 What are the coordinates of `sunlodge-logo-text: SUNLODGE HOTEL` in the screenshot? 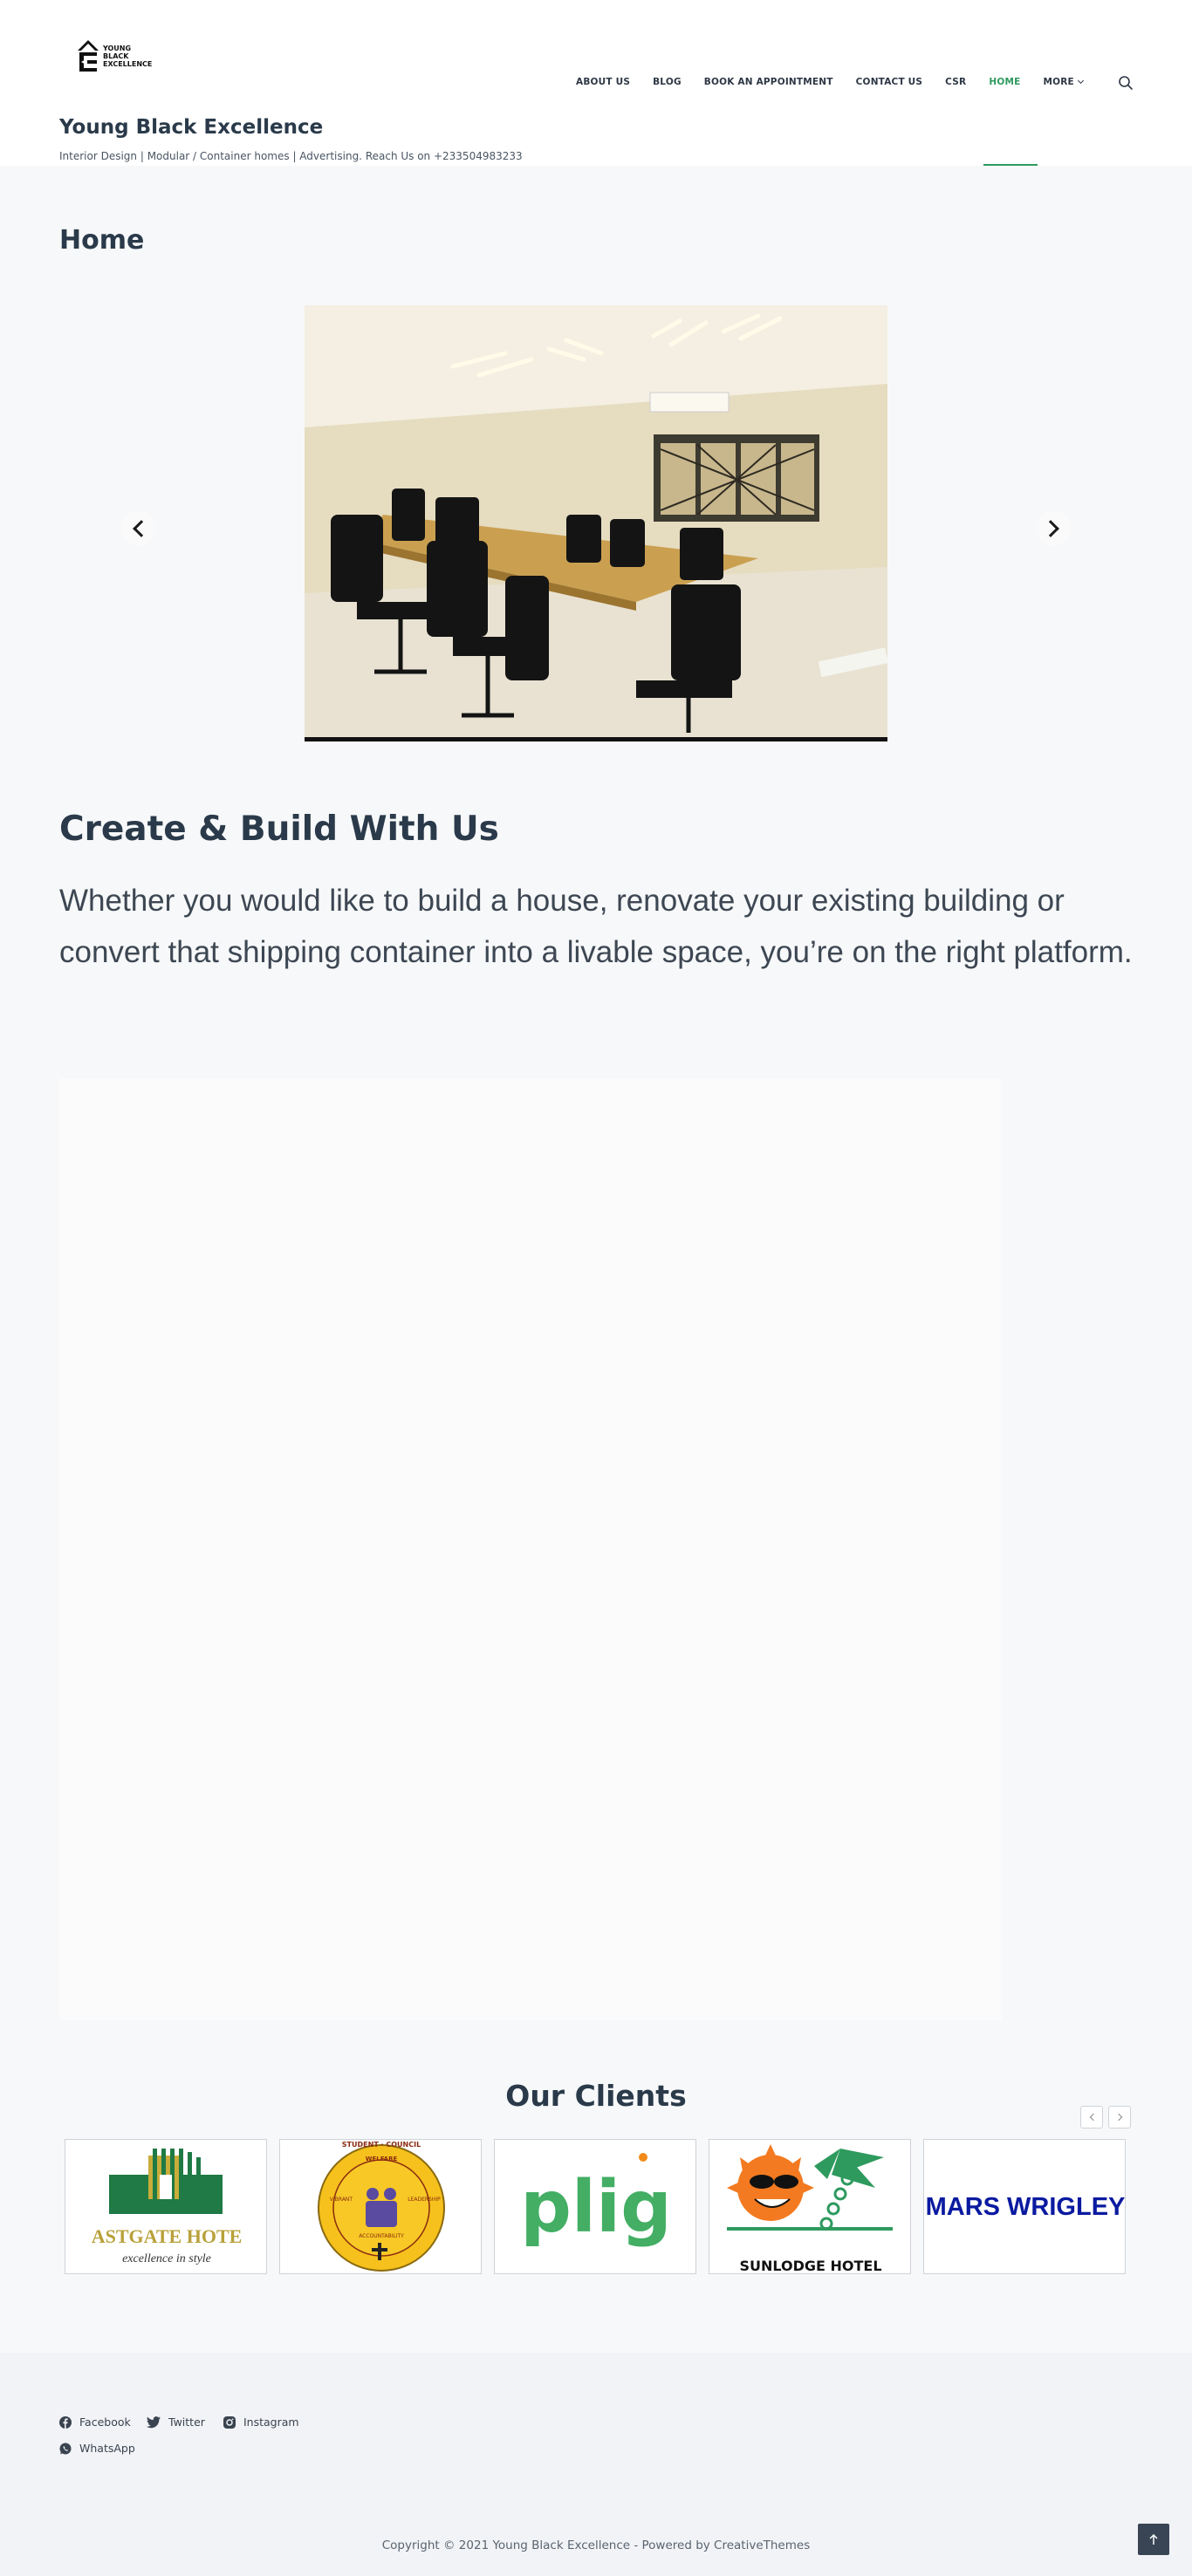 It's located at (810, 2266).